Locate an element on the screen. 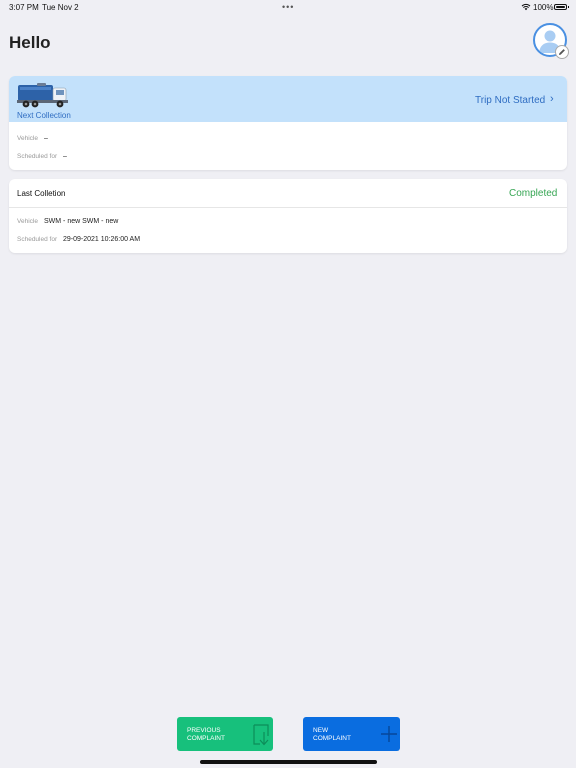 The height and width of the screenshot is (768, 576). last-scheduled-value: 29-09-2021 10:26:00 AM is located at coordinates (102, 239).